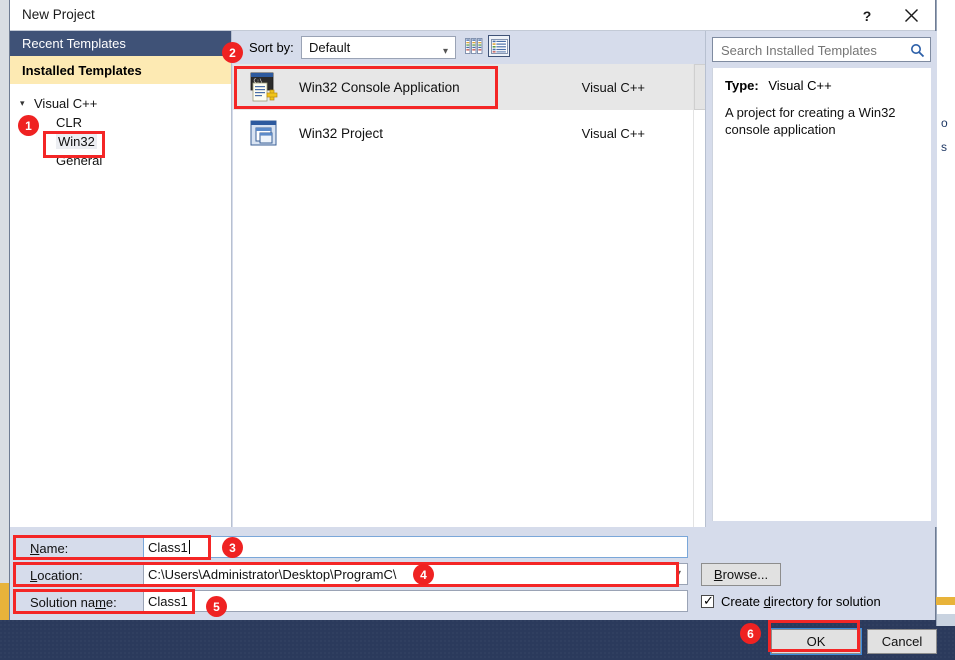 The image size is (955, 660). I want to click on badge-number: 1, so click(28, 125).